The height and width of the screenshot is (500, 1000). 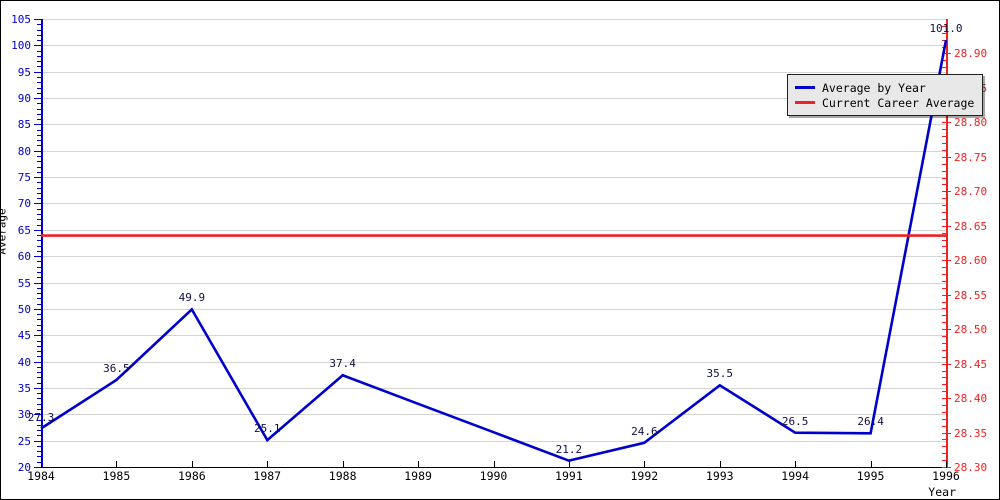 I want to click on left-axis-tick-label: 25, so click(x=24, y=441).